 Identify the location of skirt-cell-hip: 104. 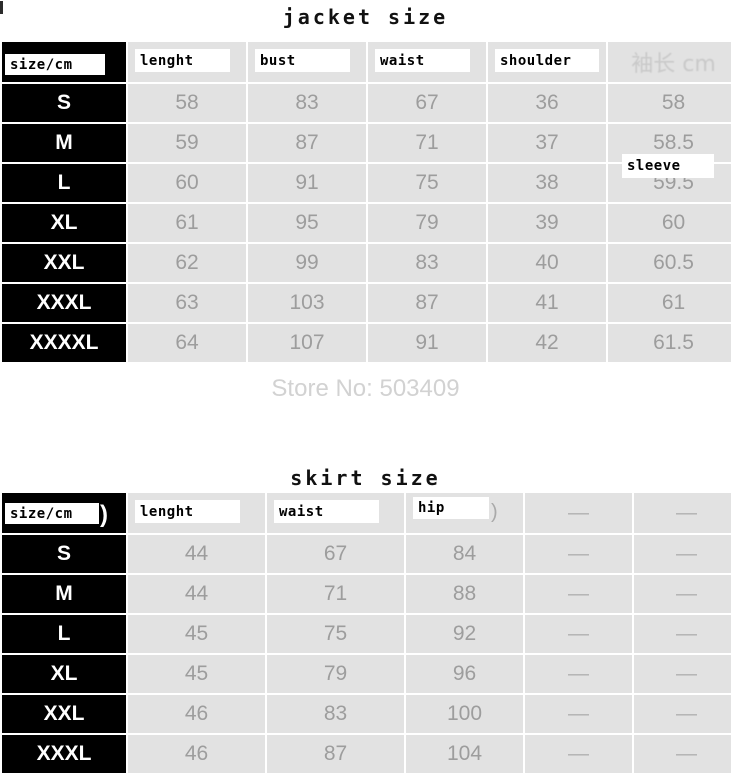
(464, 754).